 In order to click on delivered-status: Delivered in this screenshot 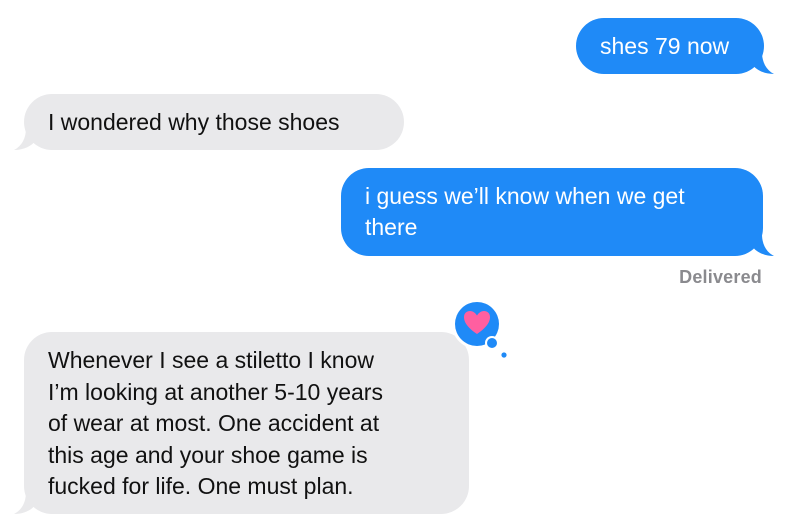, I will do `click(720, 277)`.